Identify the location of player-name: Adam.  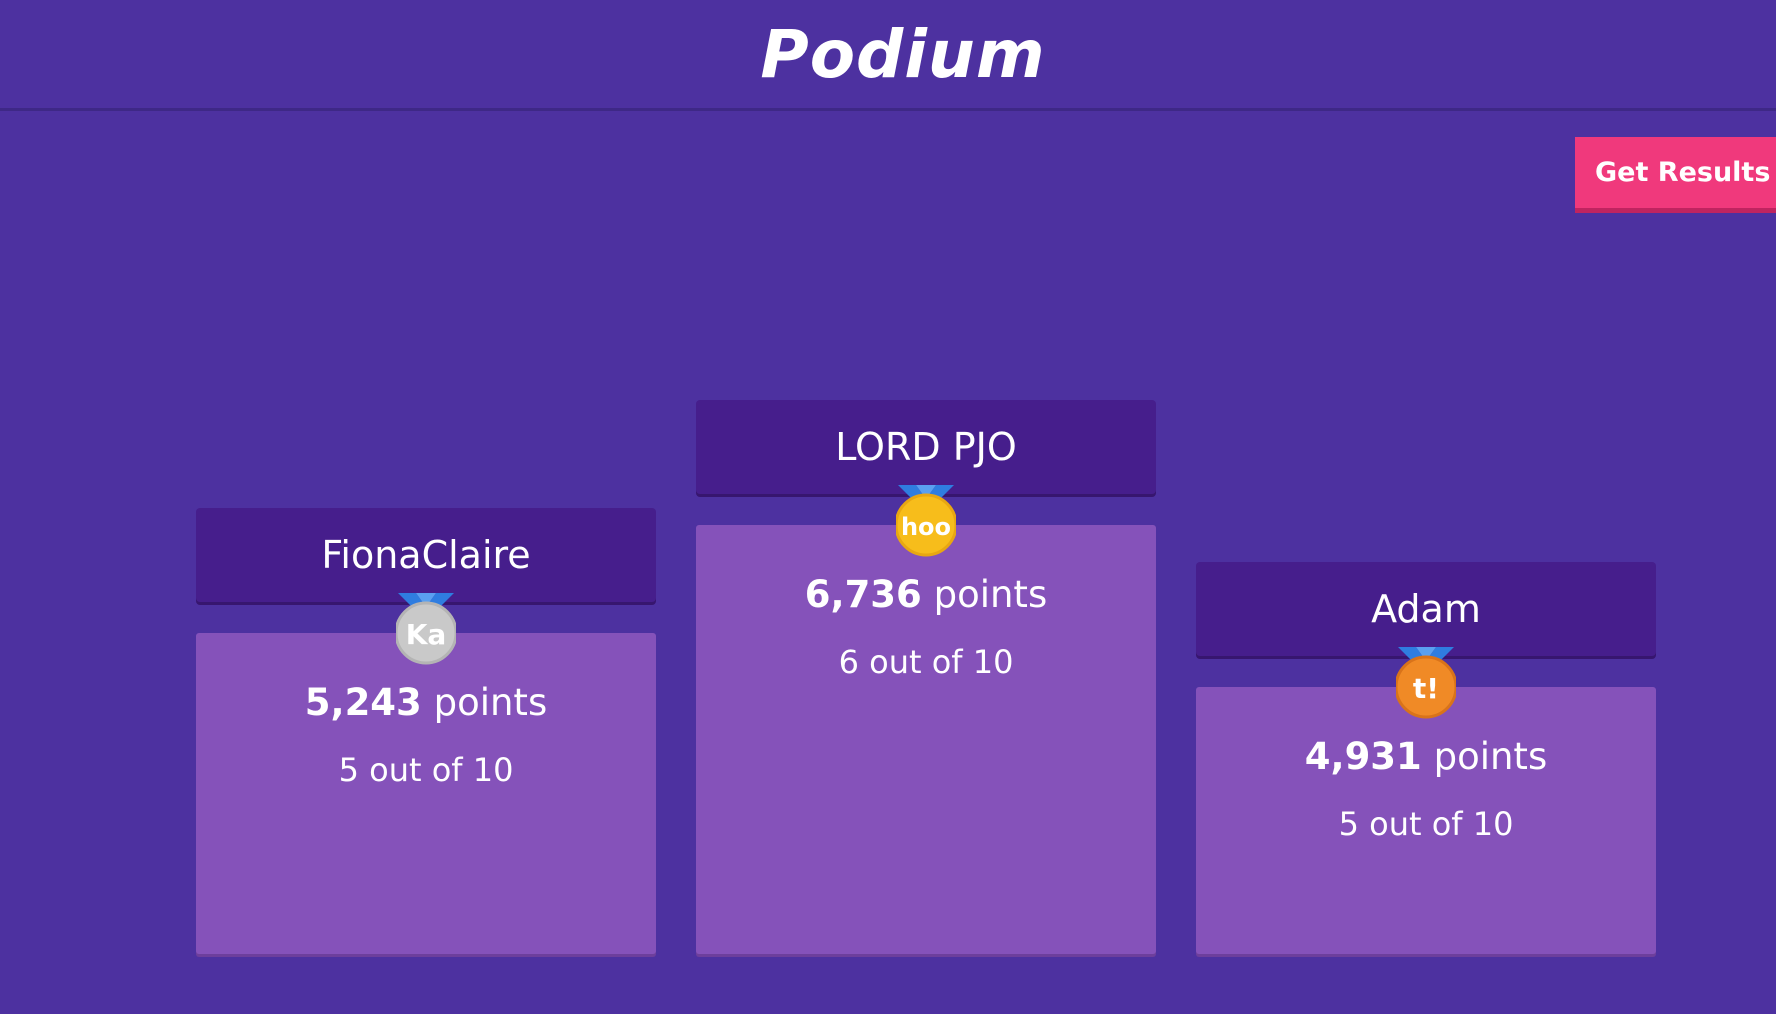
(1426, 609).